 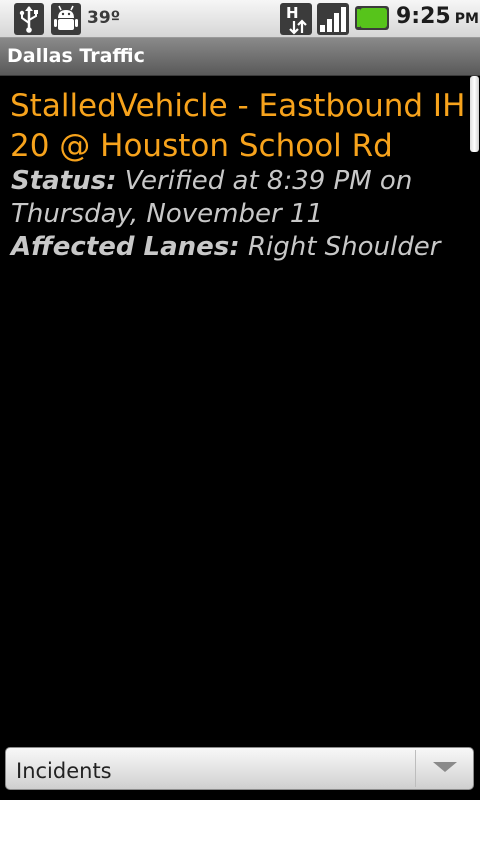 What do you see at coordinates (292, 13) in the screenshot?
I see `svg-text: H` at bounding box center [292, 13].